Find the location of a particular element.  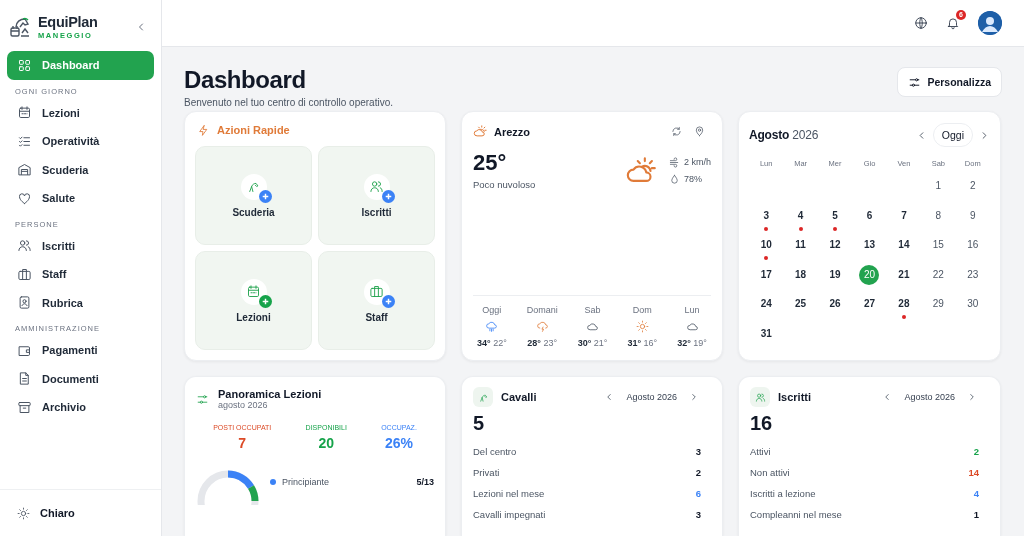

quick-action-tile: Staff is located at coordinates (376, 300).